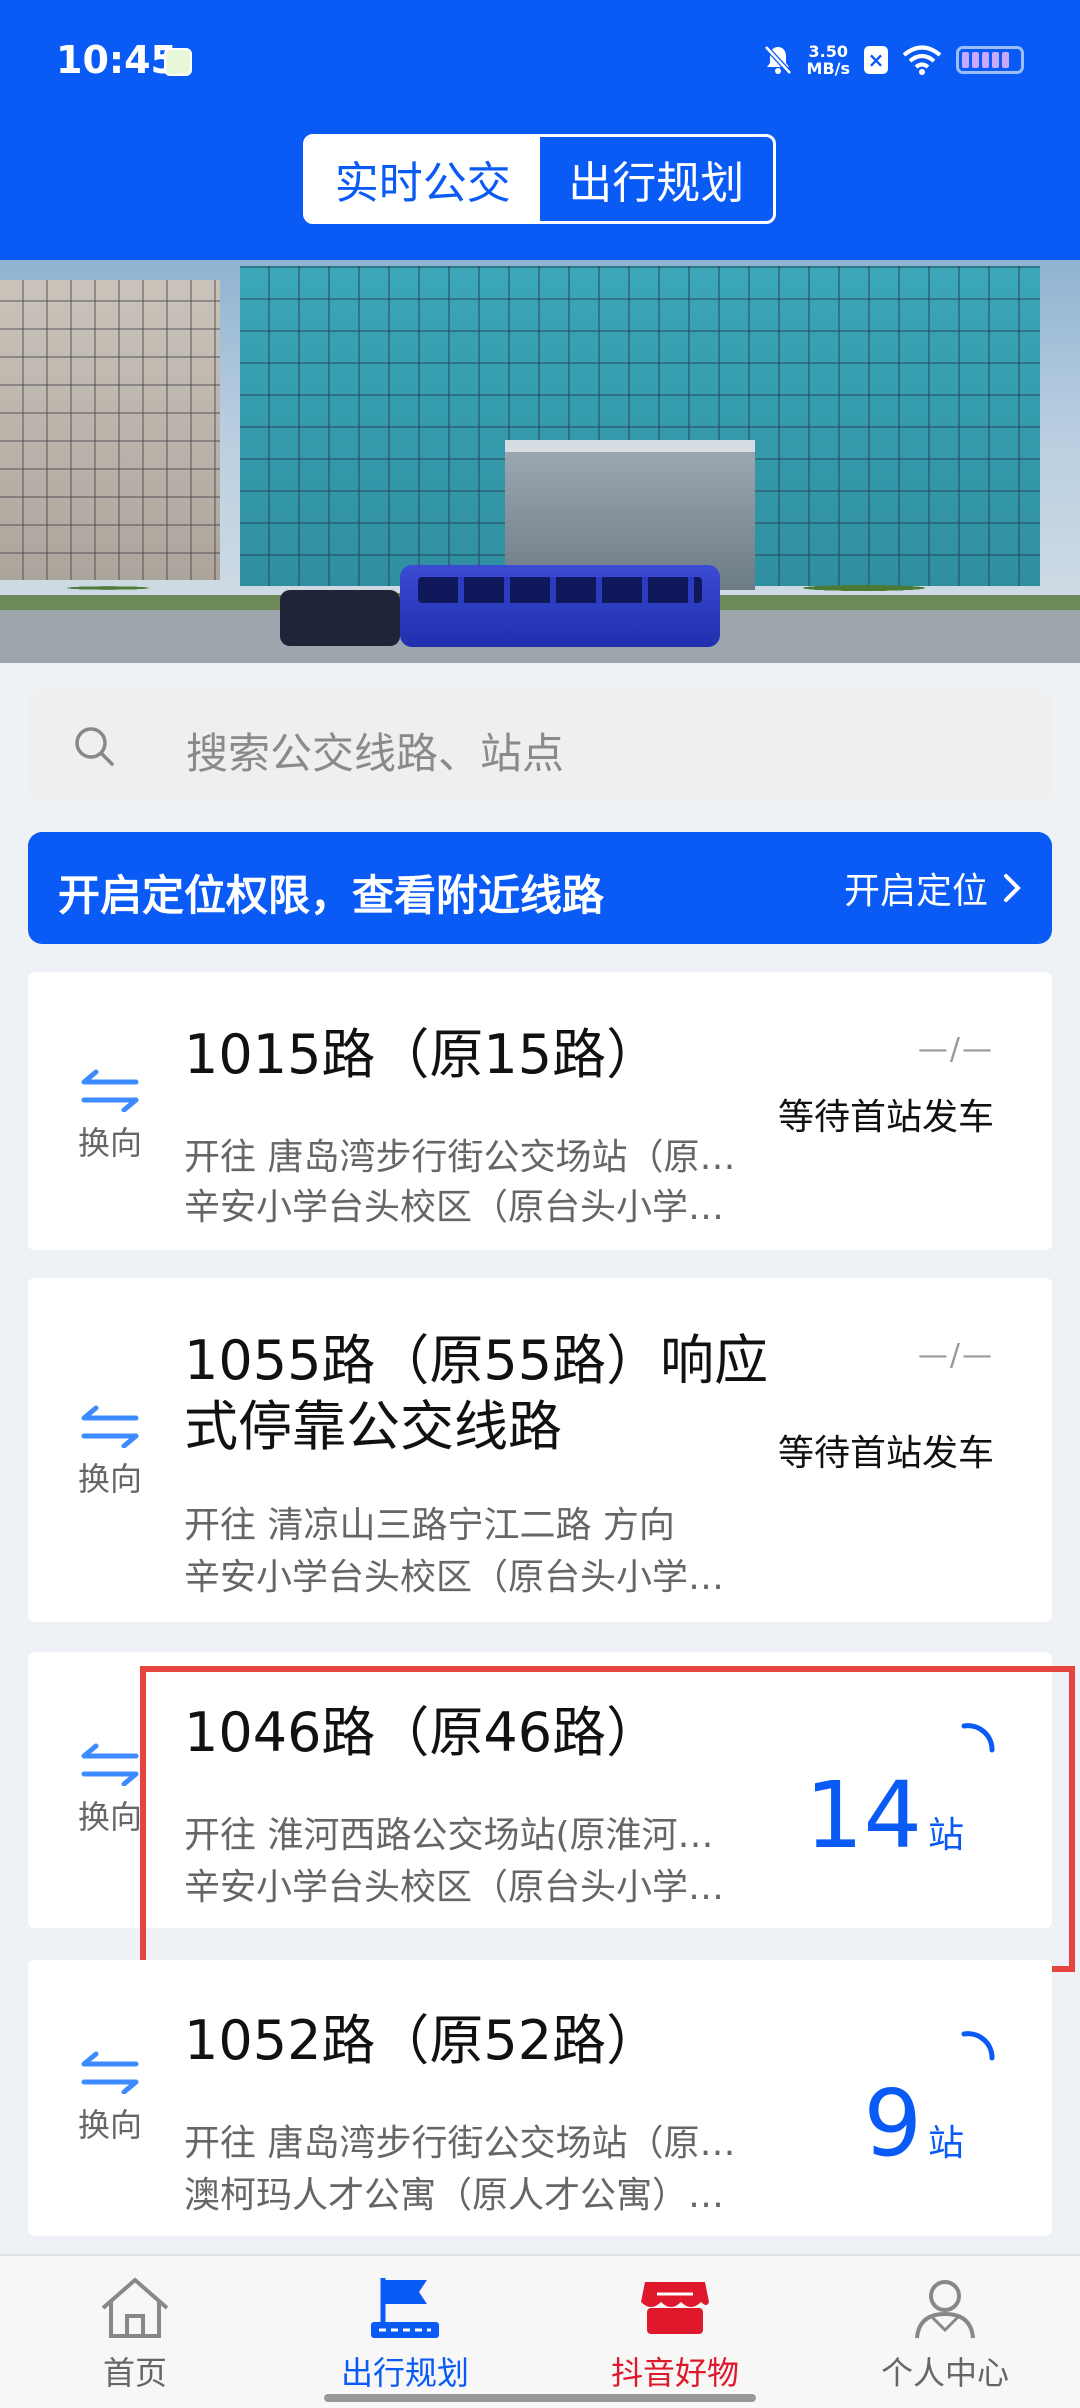 This screenshot has width=1080, height=2408. I want to click on search-placeholder: 搜索公交线路、站点, so click(375, 753).